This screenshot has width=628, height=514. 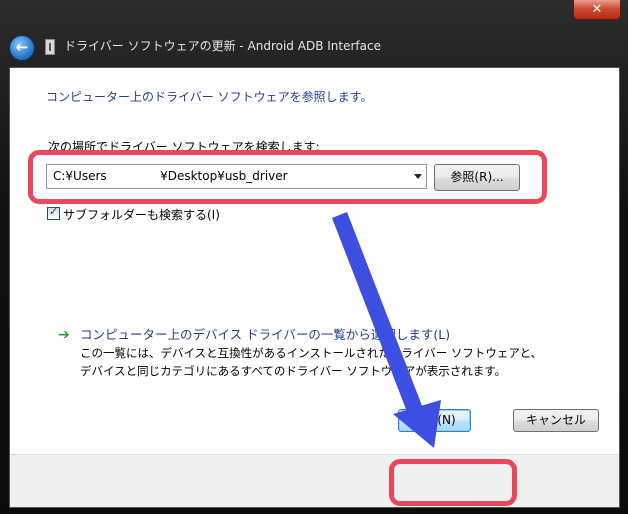 What do you see at coordinates (209, 97) in the screenshot?
I see `page-heading: コンピューター上のドライバー ソフトウェアを参照します。` at bounding box center [209, 97].